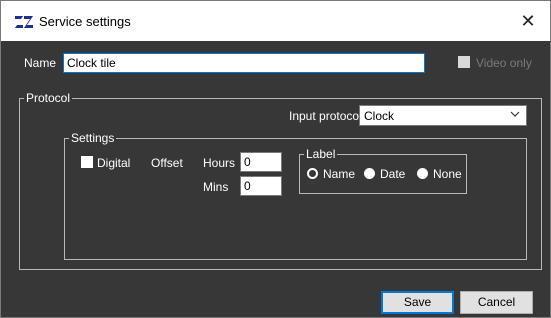 This screenshot has height=318, width=551. Describe the element at coordinates (393, 174) in the screenshot. I see `label-date-option: Date` at that location.